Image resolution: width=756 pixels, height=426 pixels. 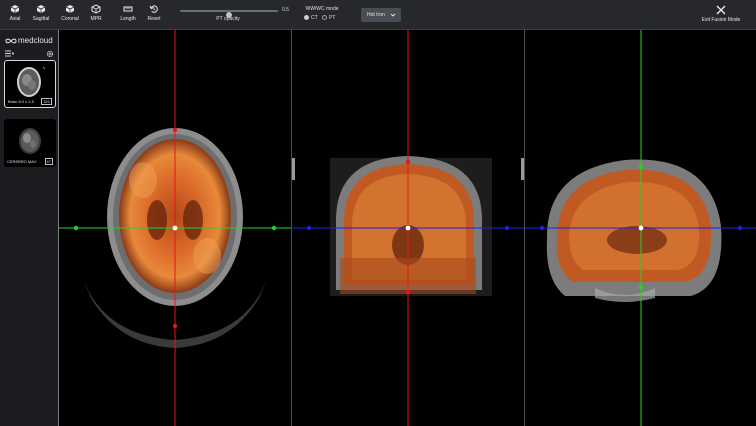 I want to click on colormap-value: Hot Iron, so click(x=376, y=15).